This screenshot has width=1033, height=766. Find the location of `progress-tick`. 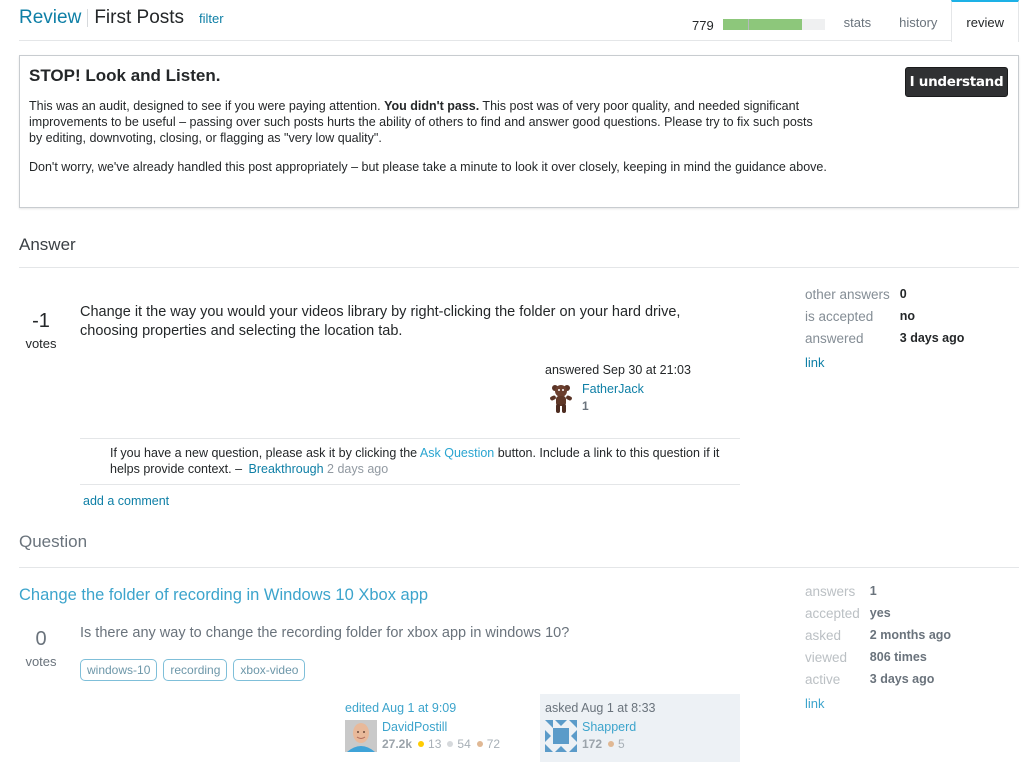

progress-tick is located at coordinates (748, 24).